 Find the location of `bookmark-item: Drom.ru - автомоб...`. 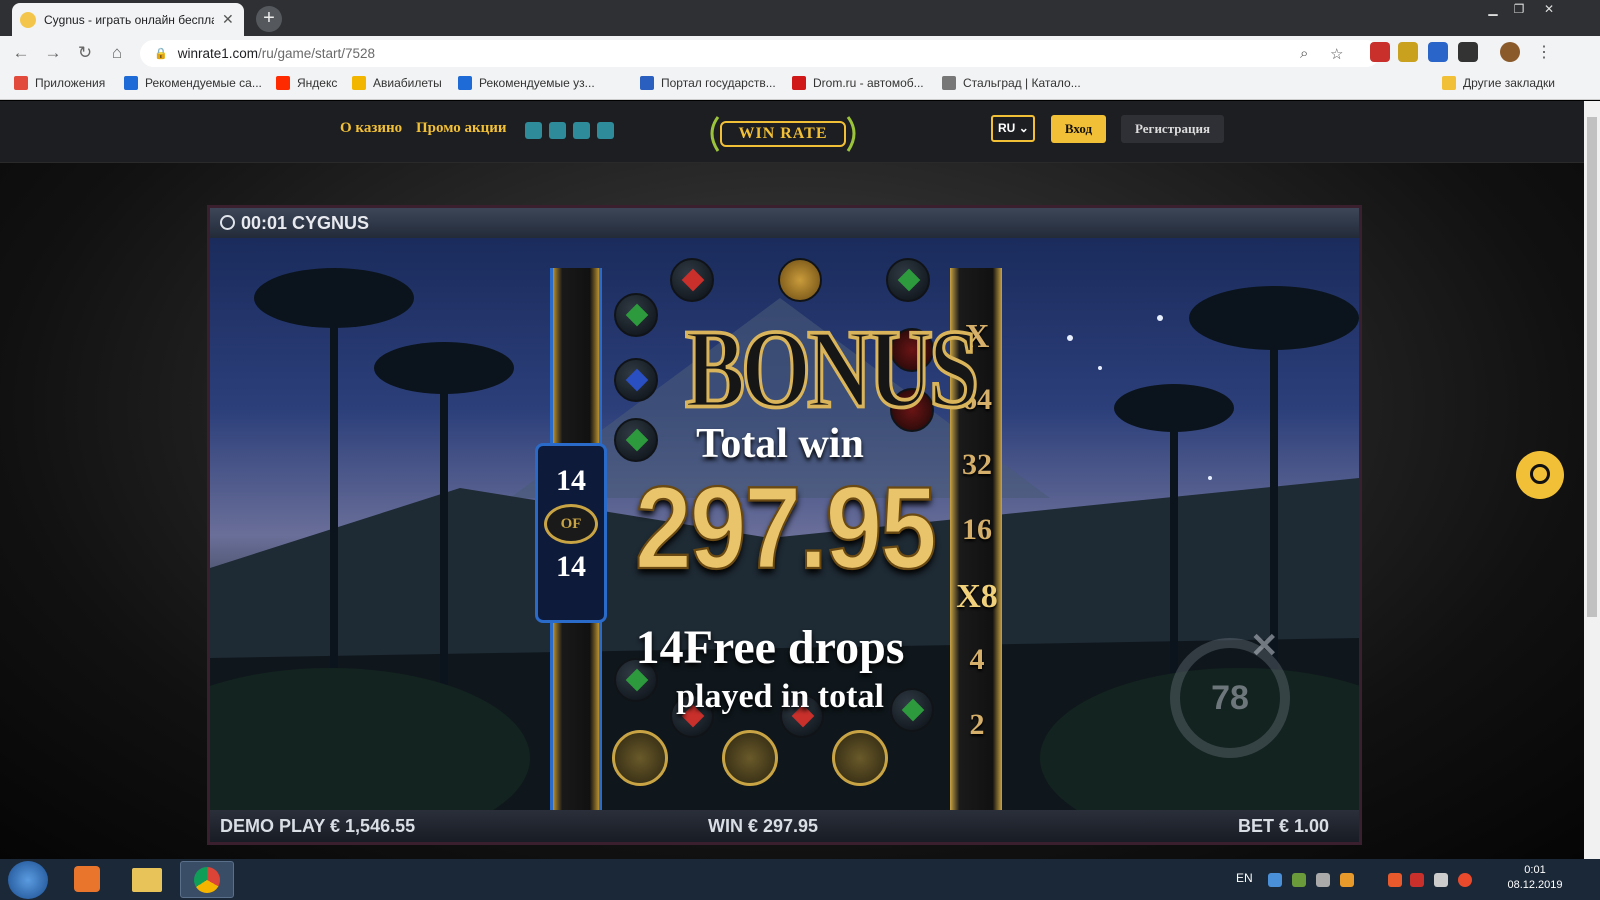

bookmark-item: Drom.ru - автомоб... is located at coordinates (858, 83).